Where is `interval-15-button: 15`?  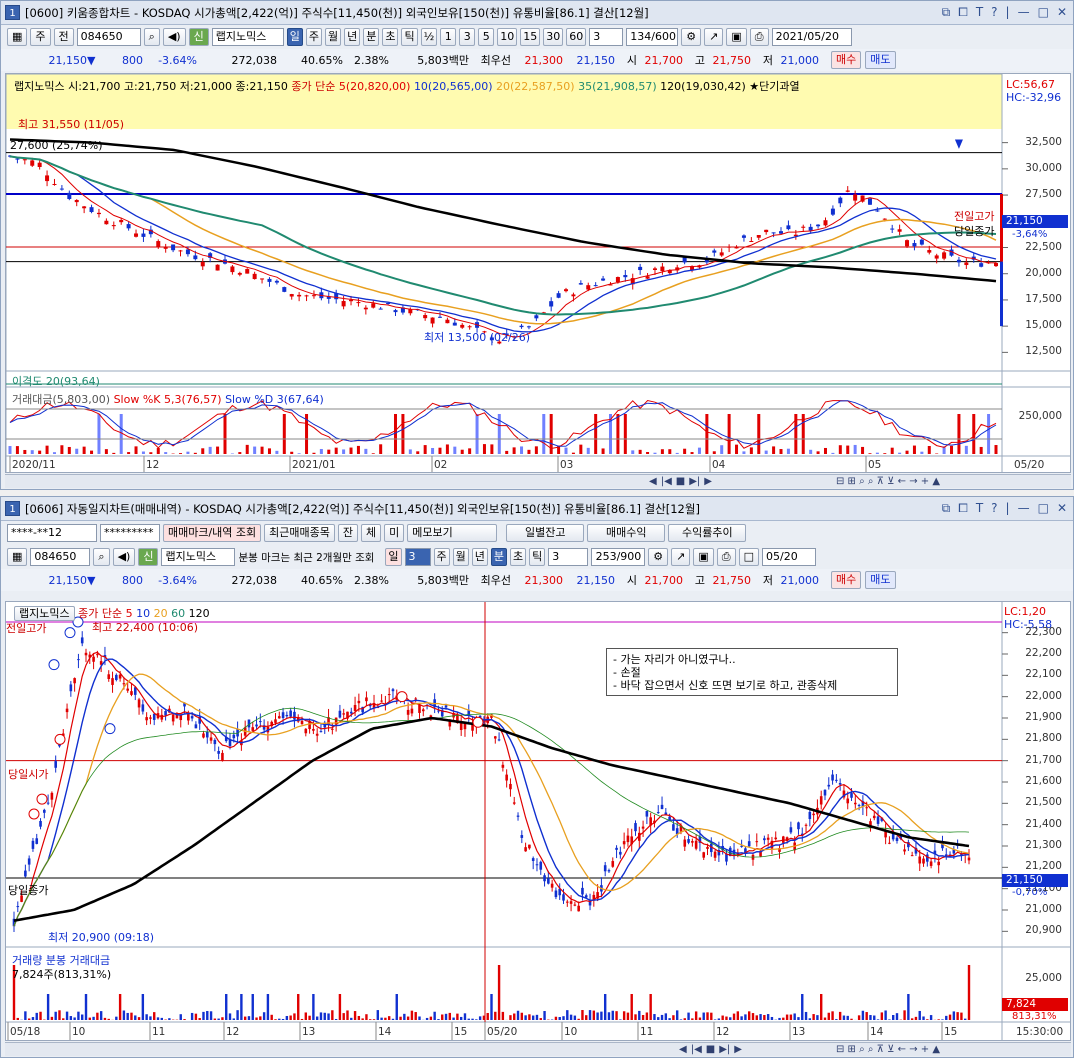 interval-15-button: 15 is located at coordinates (530, 37).